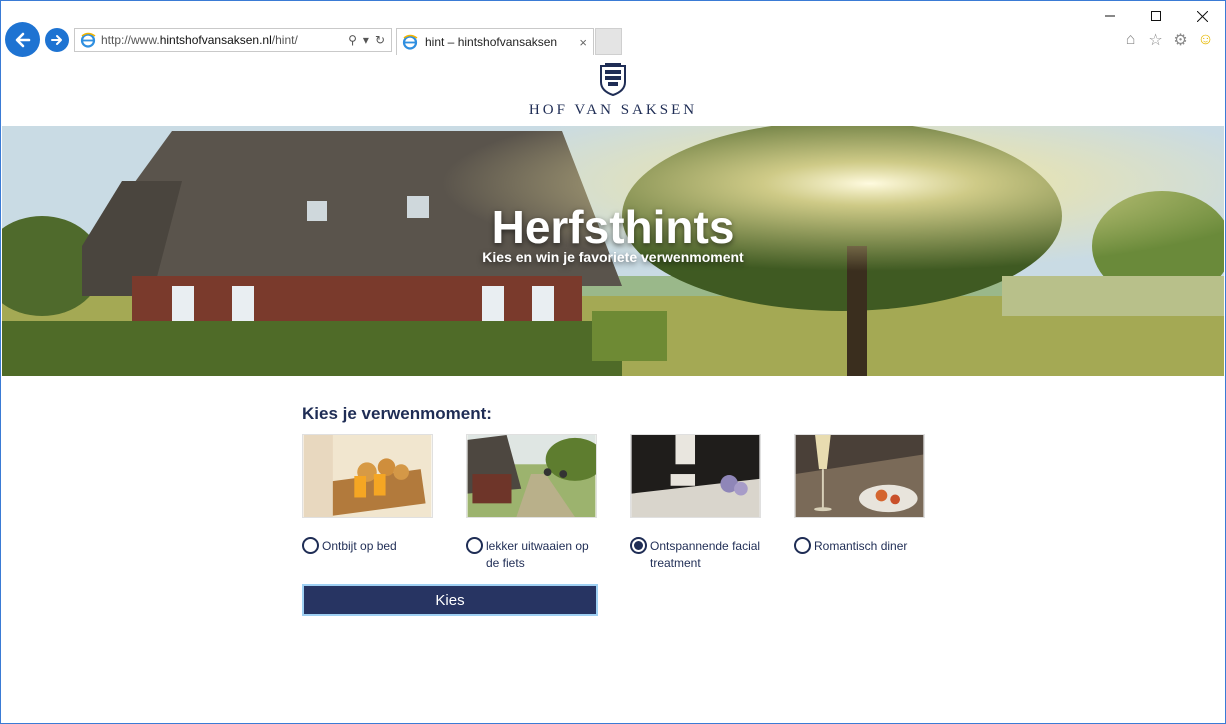 This screenshot has height=724, width=1226. I want to click on option-breakfast: Ontbijt op bed, so click(368, 503).